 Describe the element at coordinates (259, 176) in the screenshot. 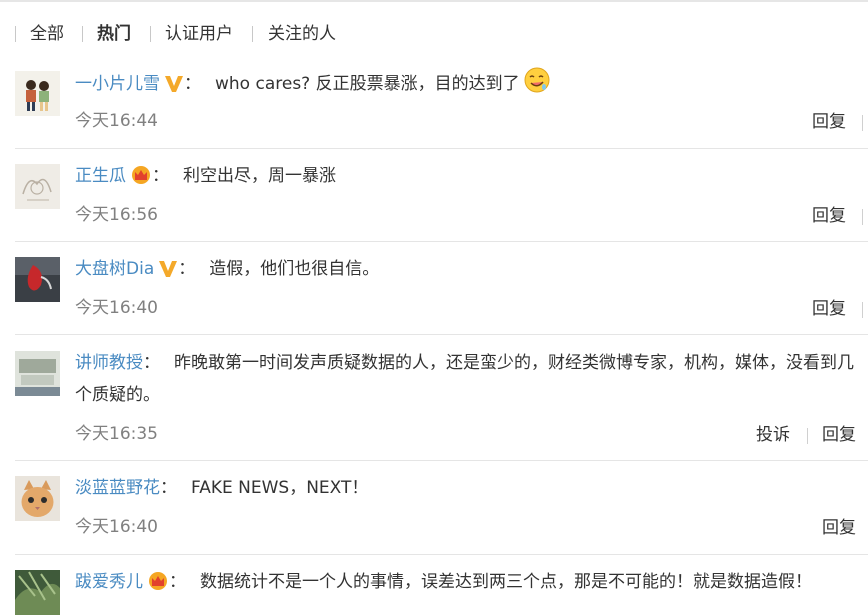

I see `comment-text: 利空出尽，周一暴涨` at that location.